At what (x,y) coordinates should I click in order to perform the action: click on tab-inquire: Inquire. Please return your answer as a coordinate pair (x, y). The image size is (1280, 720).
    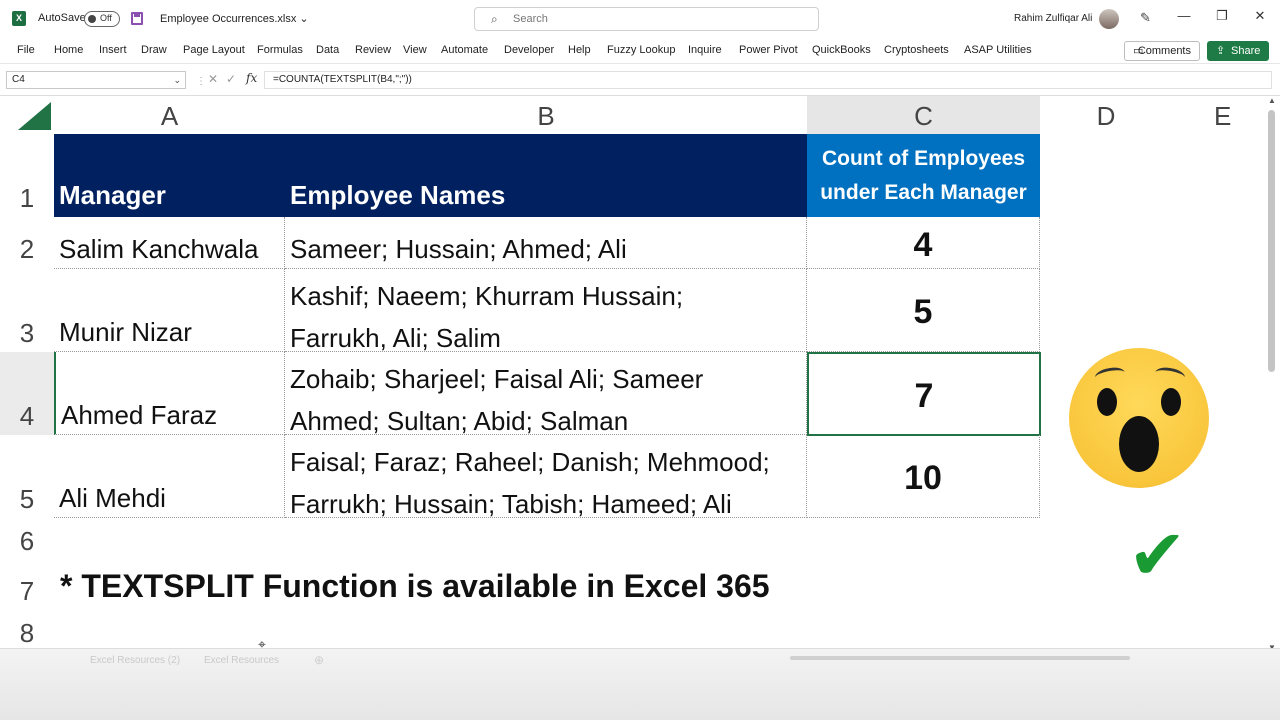
    Looking at the image, I should click on (705, 50).